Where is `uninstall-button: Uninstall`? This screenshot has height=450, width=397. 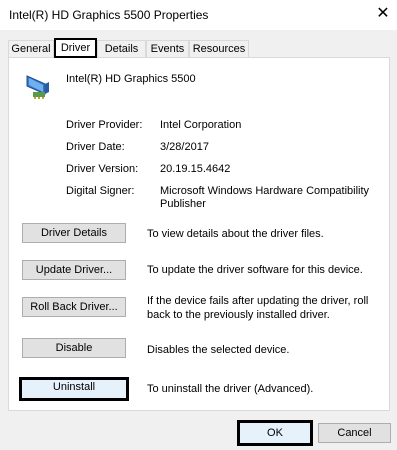
uninstall-button: Uninstall is located at coordinates (74, 389).